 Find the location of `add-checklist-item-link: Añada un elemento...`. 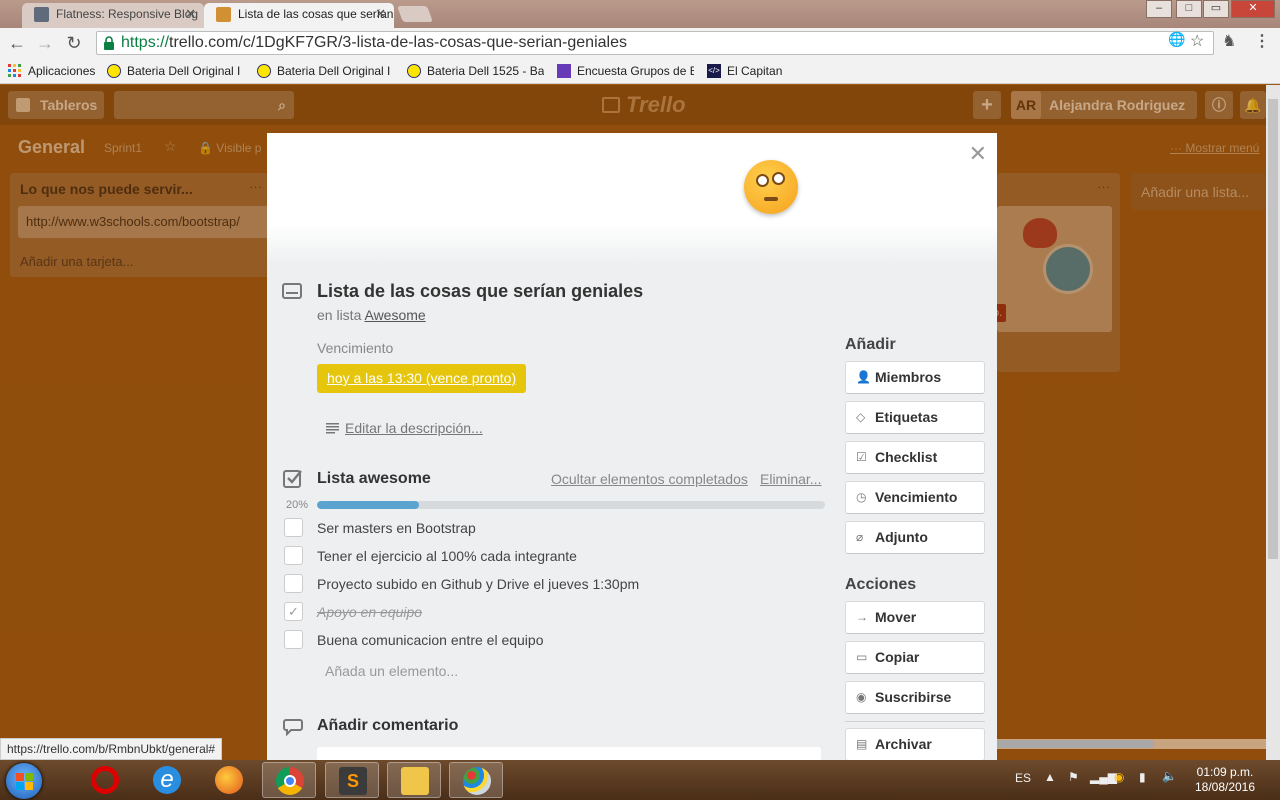

add-checklist-item-link: Añada un elemento... is located at coordinates (391, 671).